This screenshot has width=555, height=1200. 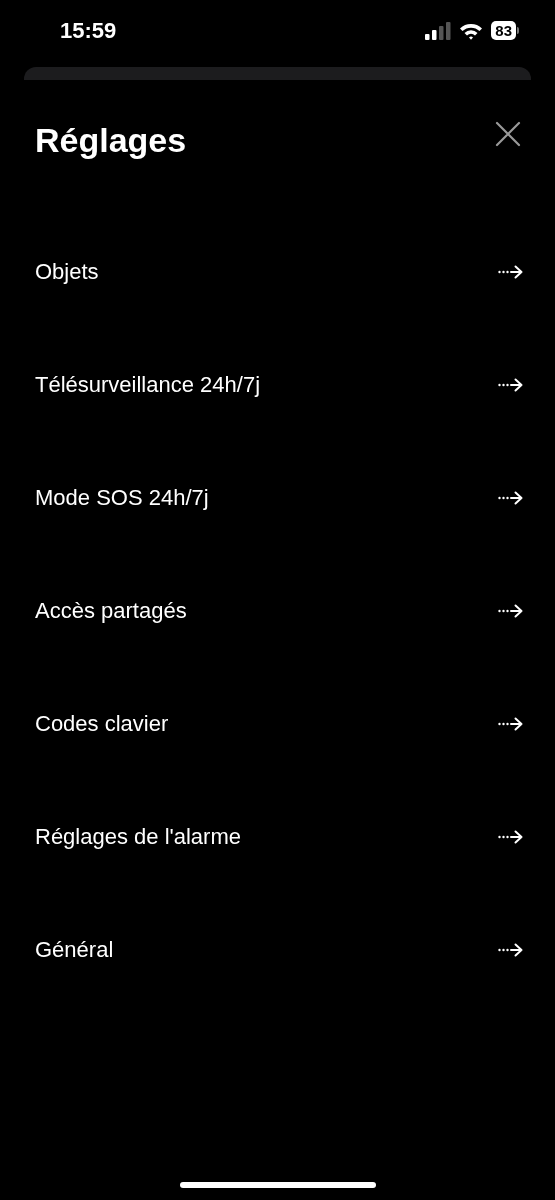 I want to click on settings-item: Mode SOS 24h/7j, so click(x=277, y=497).